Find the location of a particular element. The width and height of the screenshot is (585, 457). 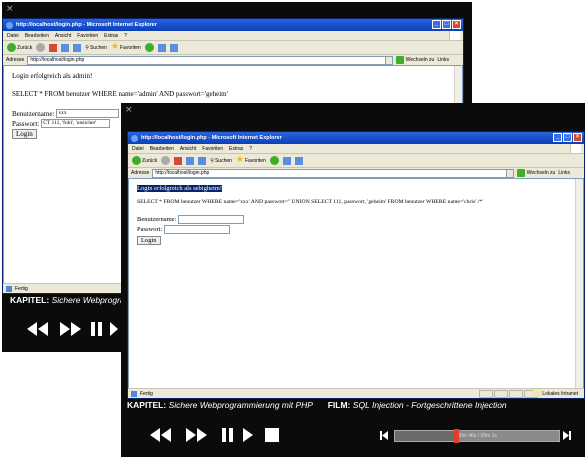

go-arrow-icon is located at coordinates (520, 173).